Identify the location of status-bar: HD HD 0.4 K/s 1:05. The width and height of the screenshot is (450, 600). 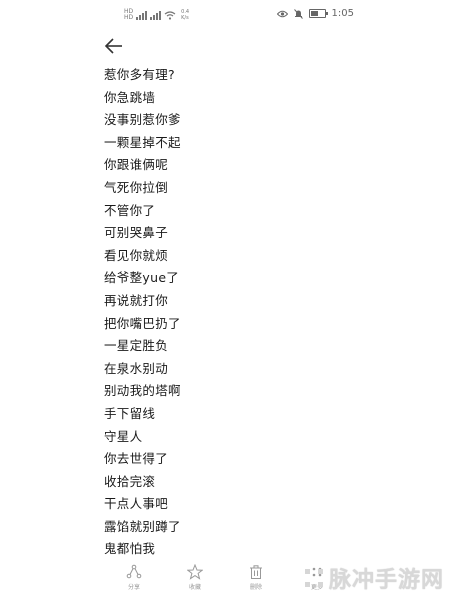
(225, 15).